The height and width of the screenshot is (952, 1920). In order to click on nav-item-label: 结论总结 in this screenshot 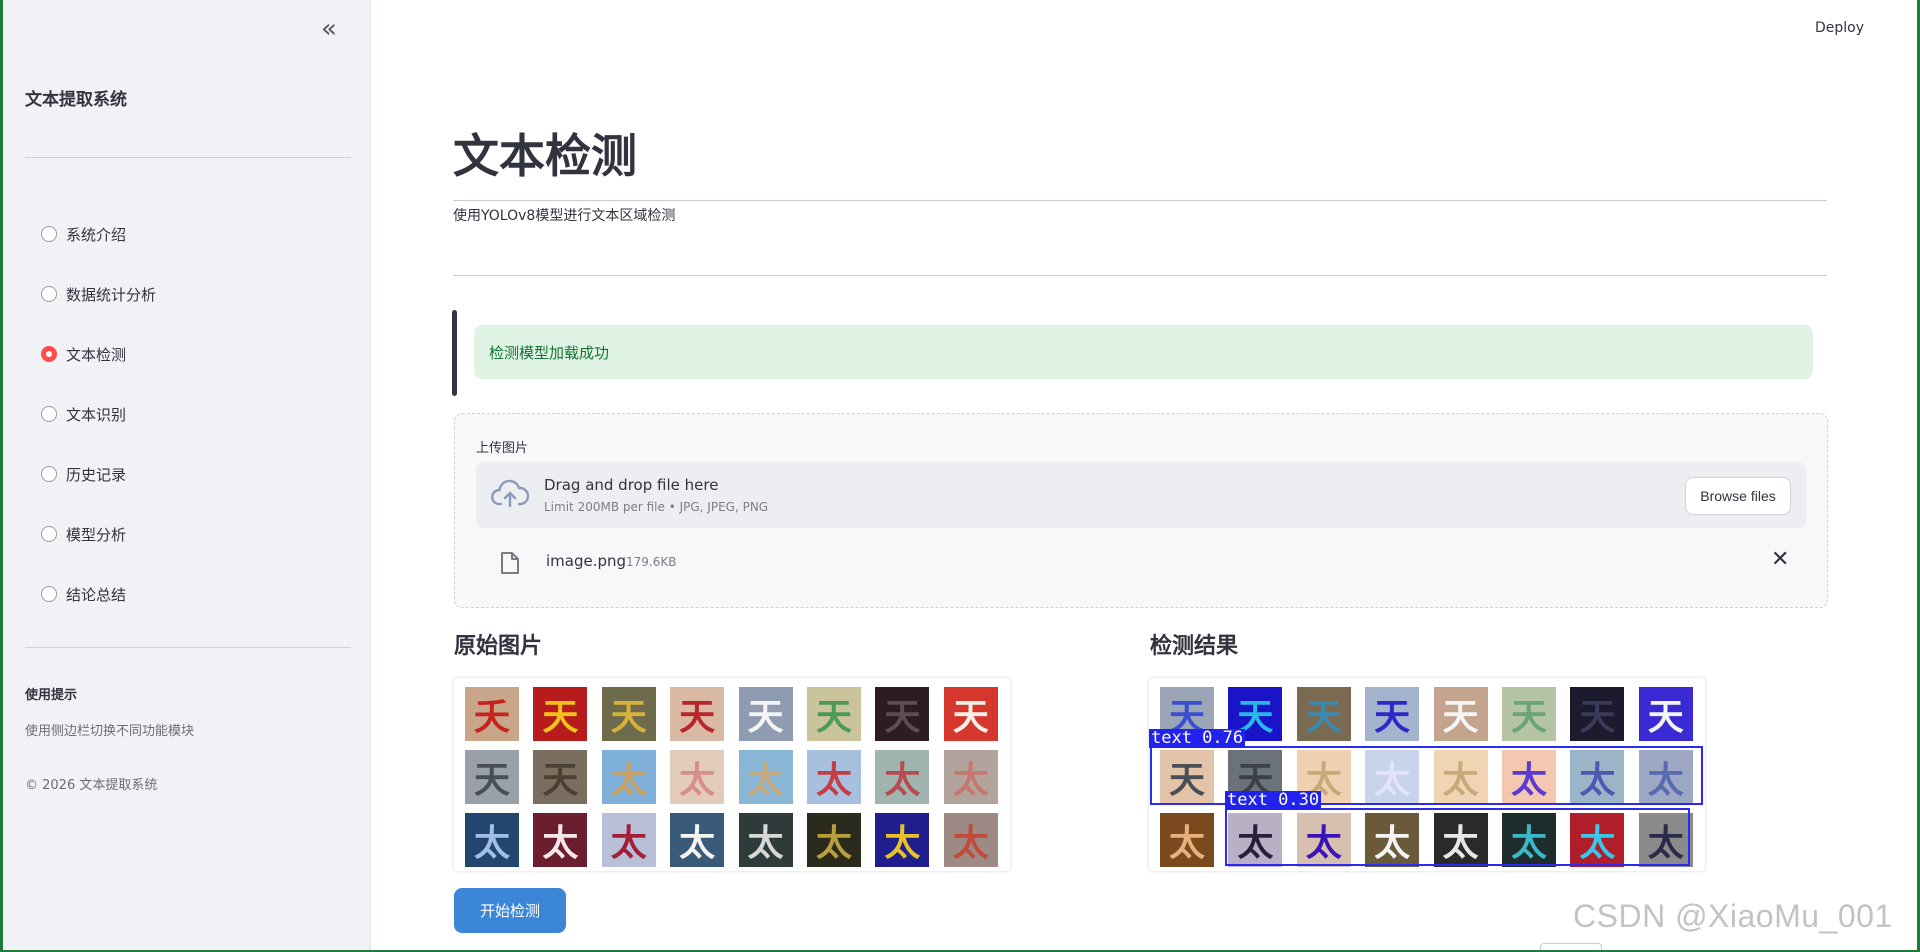, I will do `click(96, 594)`.